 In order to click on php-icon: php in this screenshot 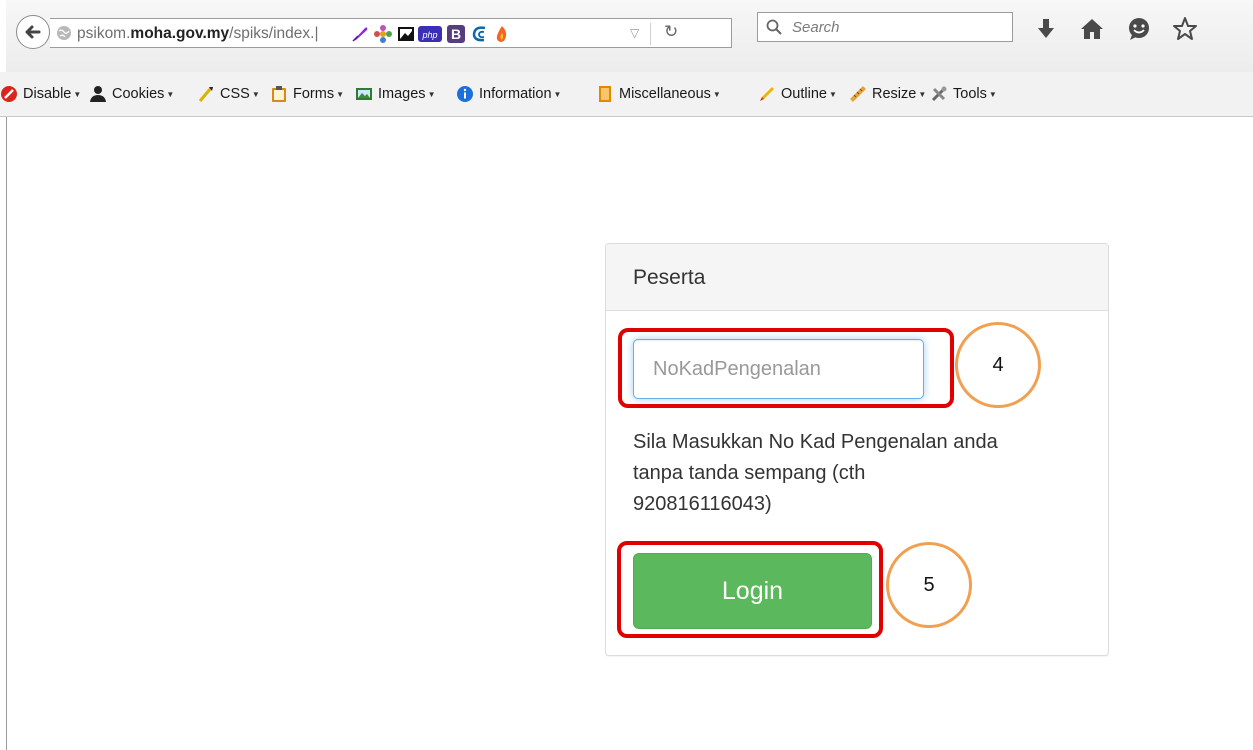, I will do `click(430, 34)`.